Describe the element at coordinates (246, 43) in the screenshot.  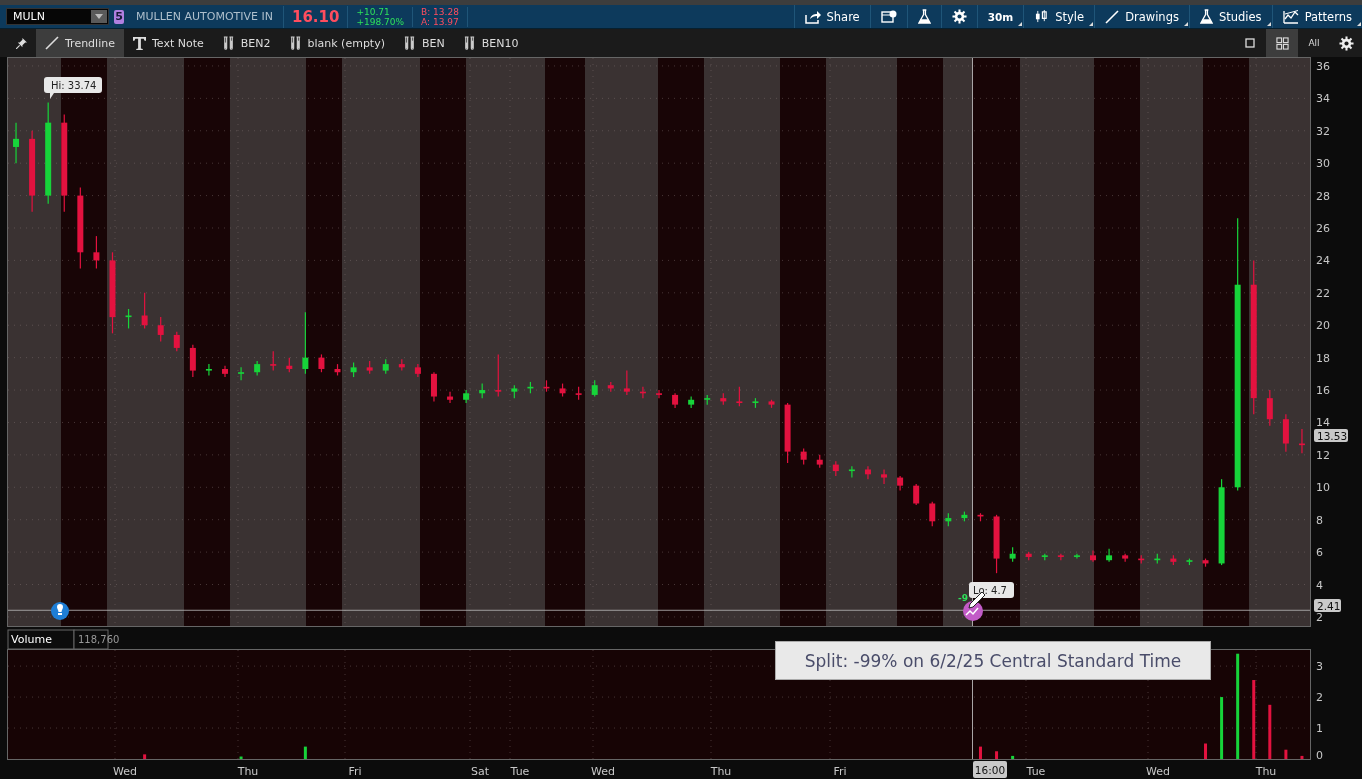
I see `study-set-button: BEN2` at that location.